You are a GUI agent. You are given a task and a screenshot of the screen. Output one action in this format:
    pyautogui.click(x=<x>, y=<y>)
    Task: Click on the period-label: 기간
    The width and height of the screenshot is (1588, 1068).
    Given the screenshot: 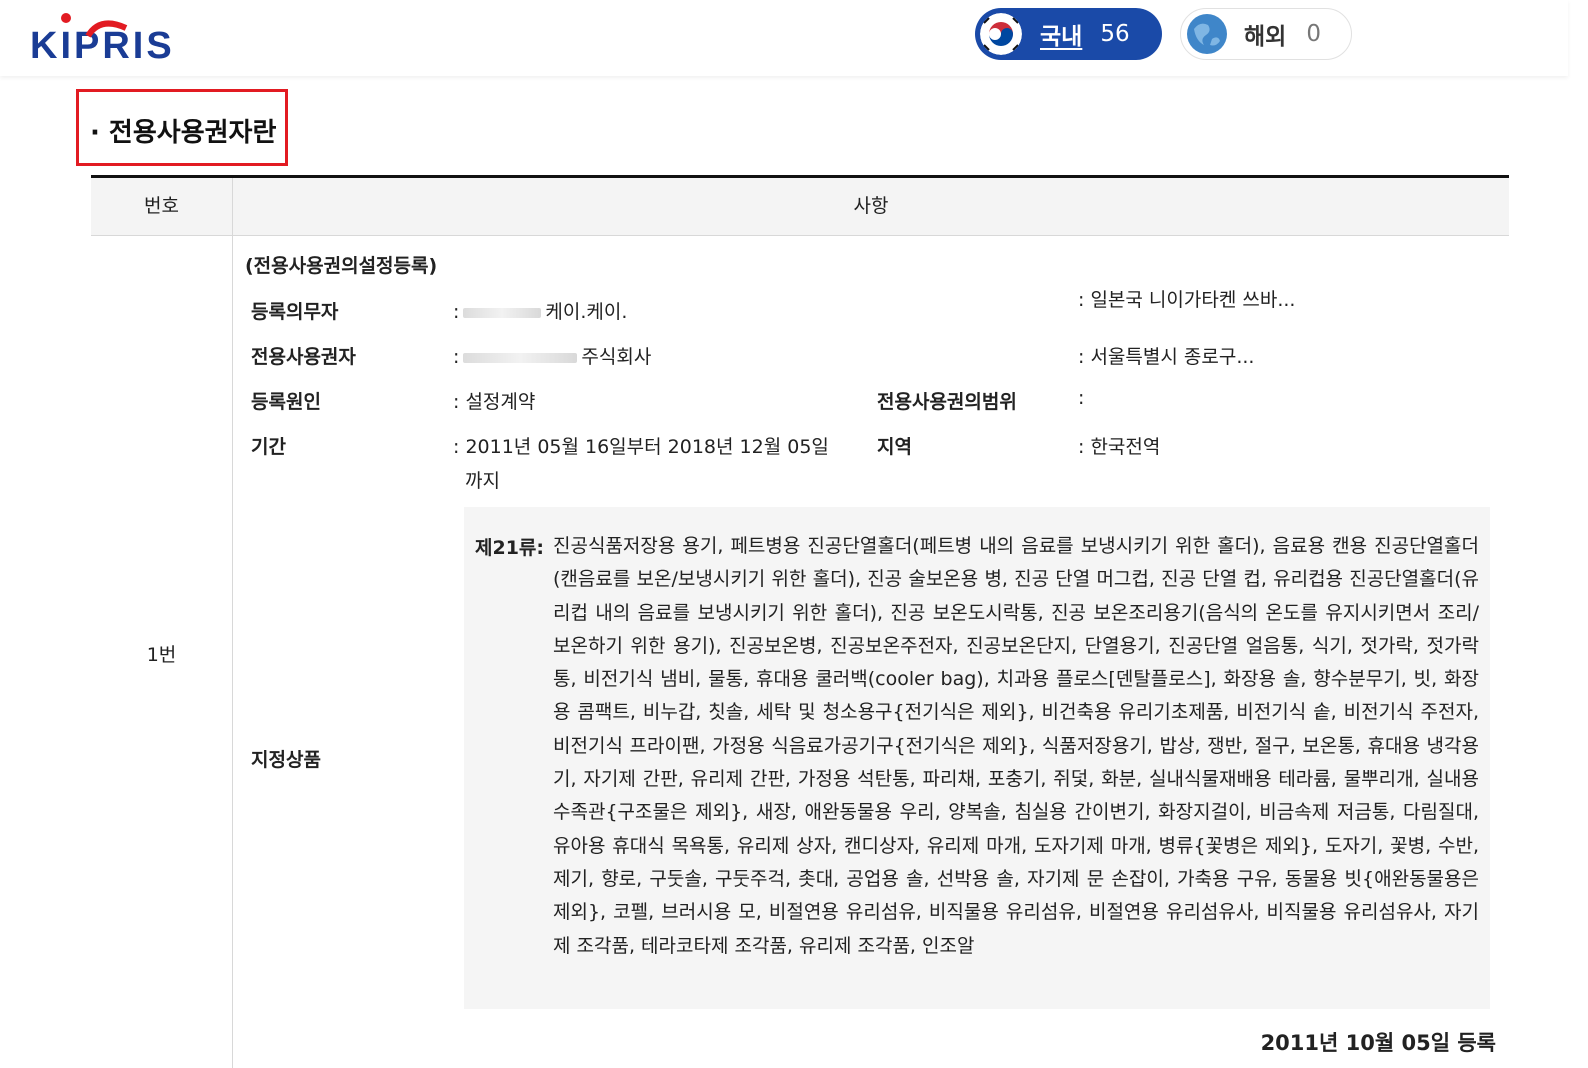 What is the action you would take?
    pyautogui.click(x=268, y=447)
    